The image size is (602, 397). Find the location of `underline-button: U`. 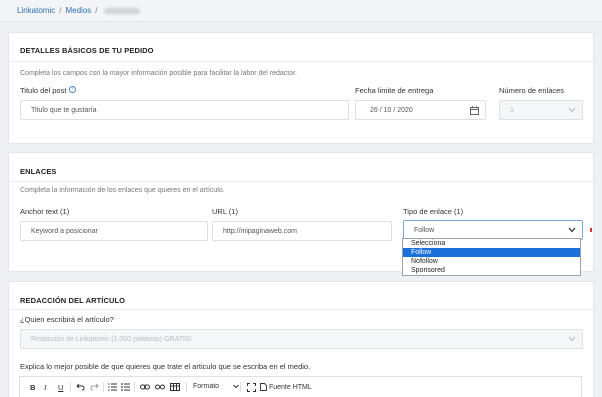

underline-button: U is located at coordinates (60, 387).